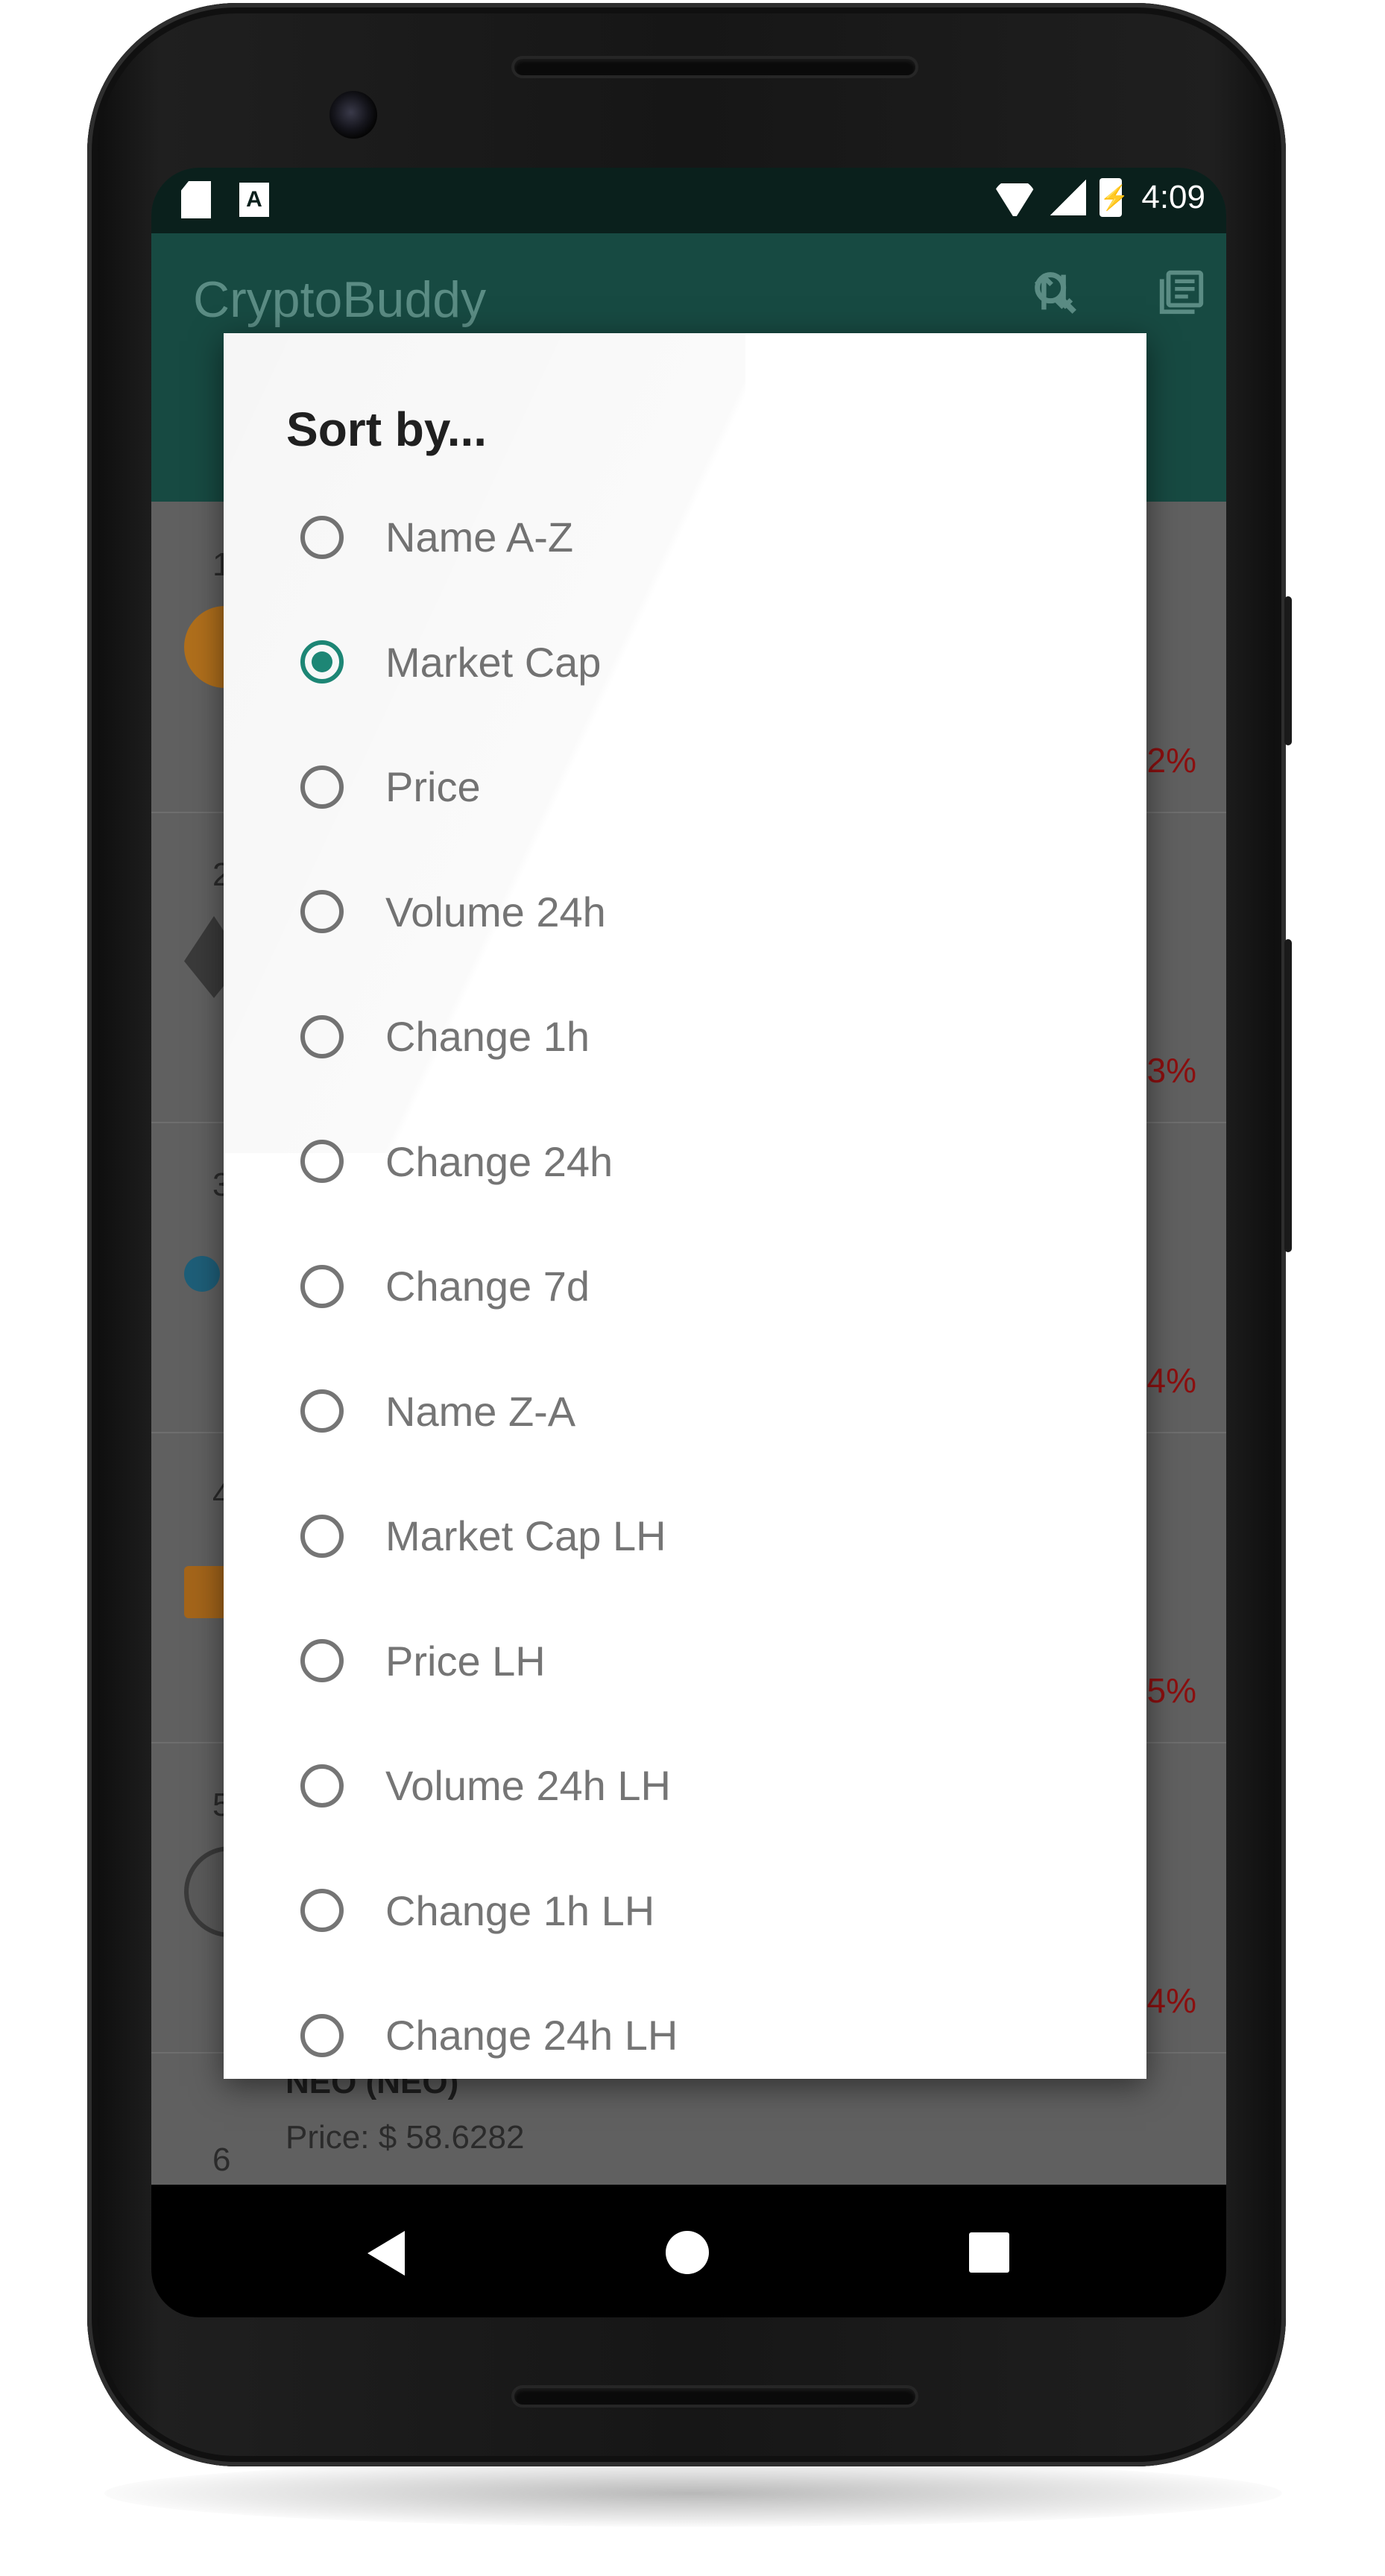 This screenshot has height=2576, width=1385. Describe the element at coordinates (989, 2252) in the screenshot. I see `recents-icon` at that location.